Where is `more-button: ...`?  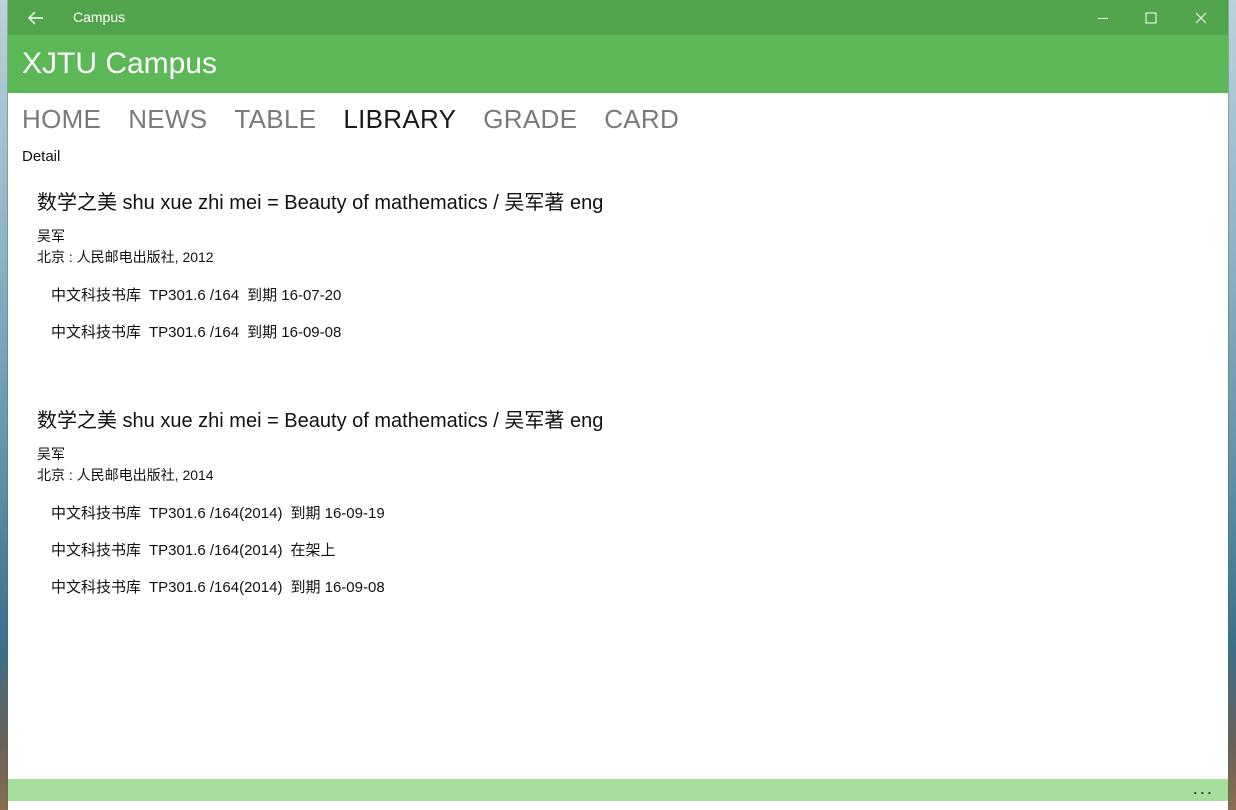 more-button: ... is located at coordinates (1203, 790).